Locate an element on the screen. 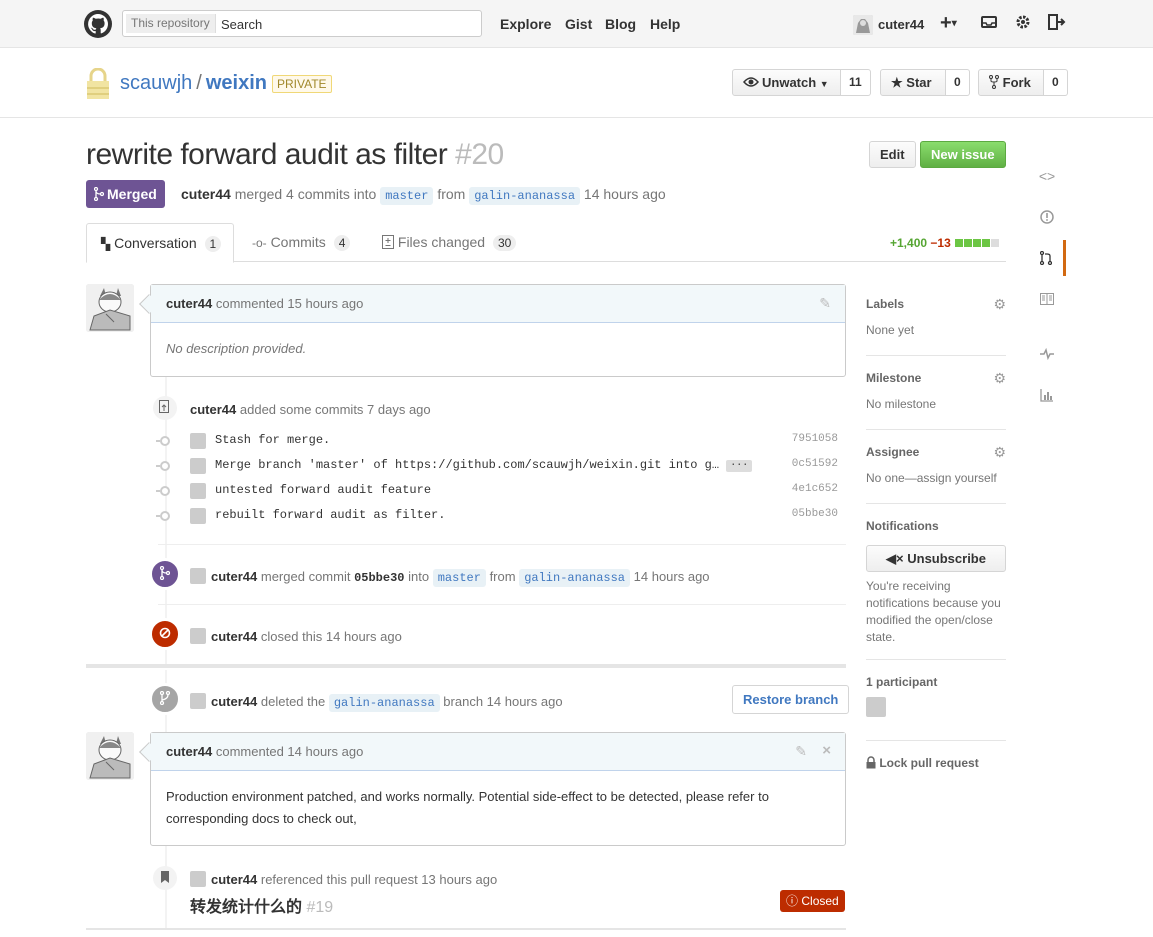 This screenshot has height=937, width=1153. close-icon: × is located at coordinates (826, 750).